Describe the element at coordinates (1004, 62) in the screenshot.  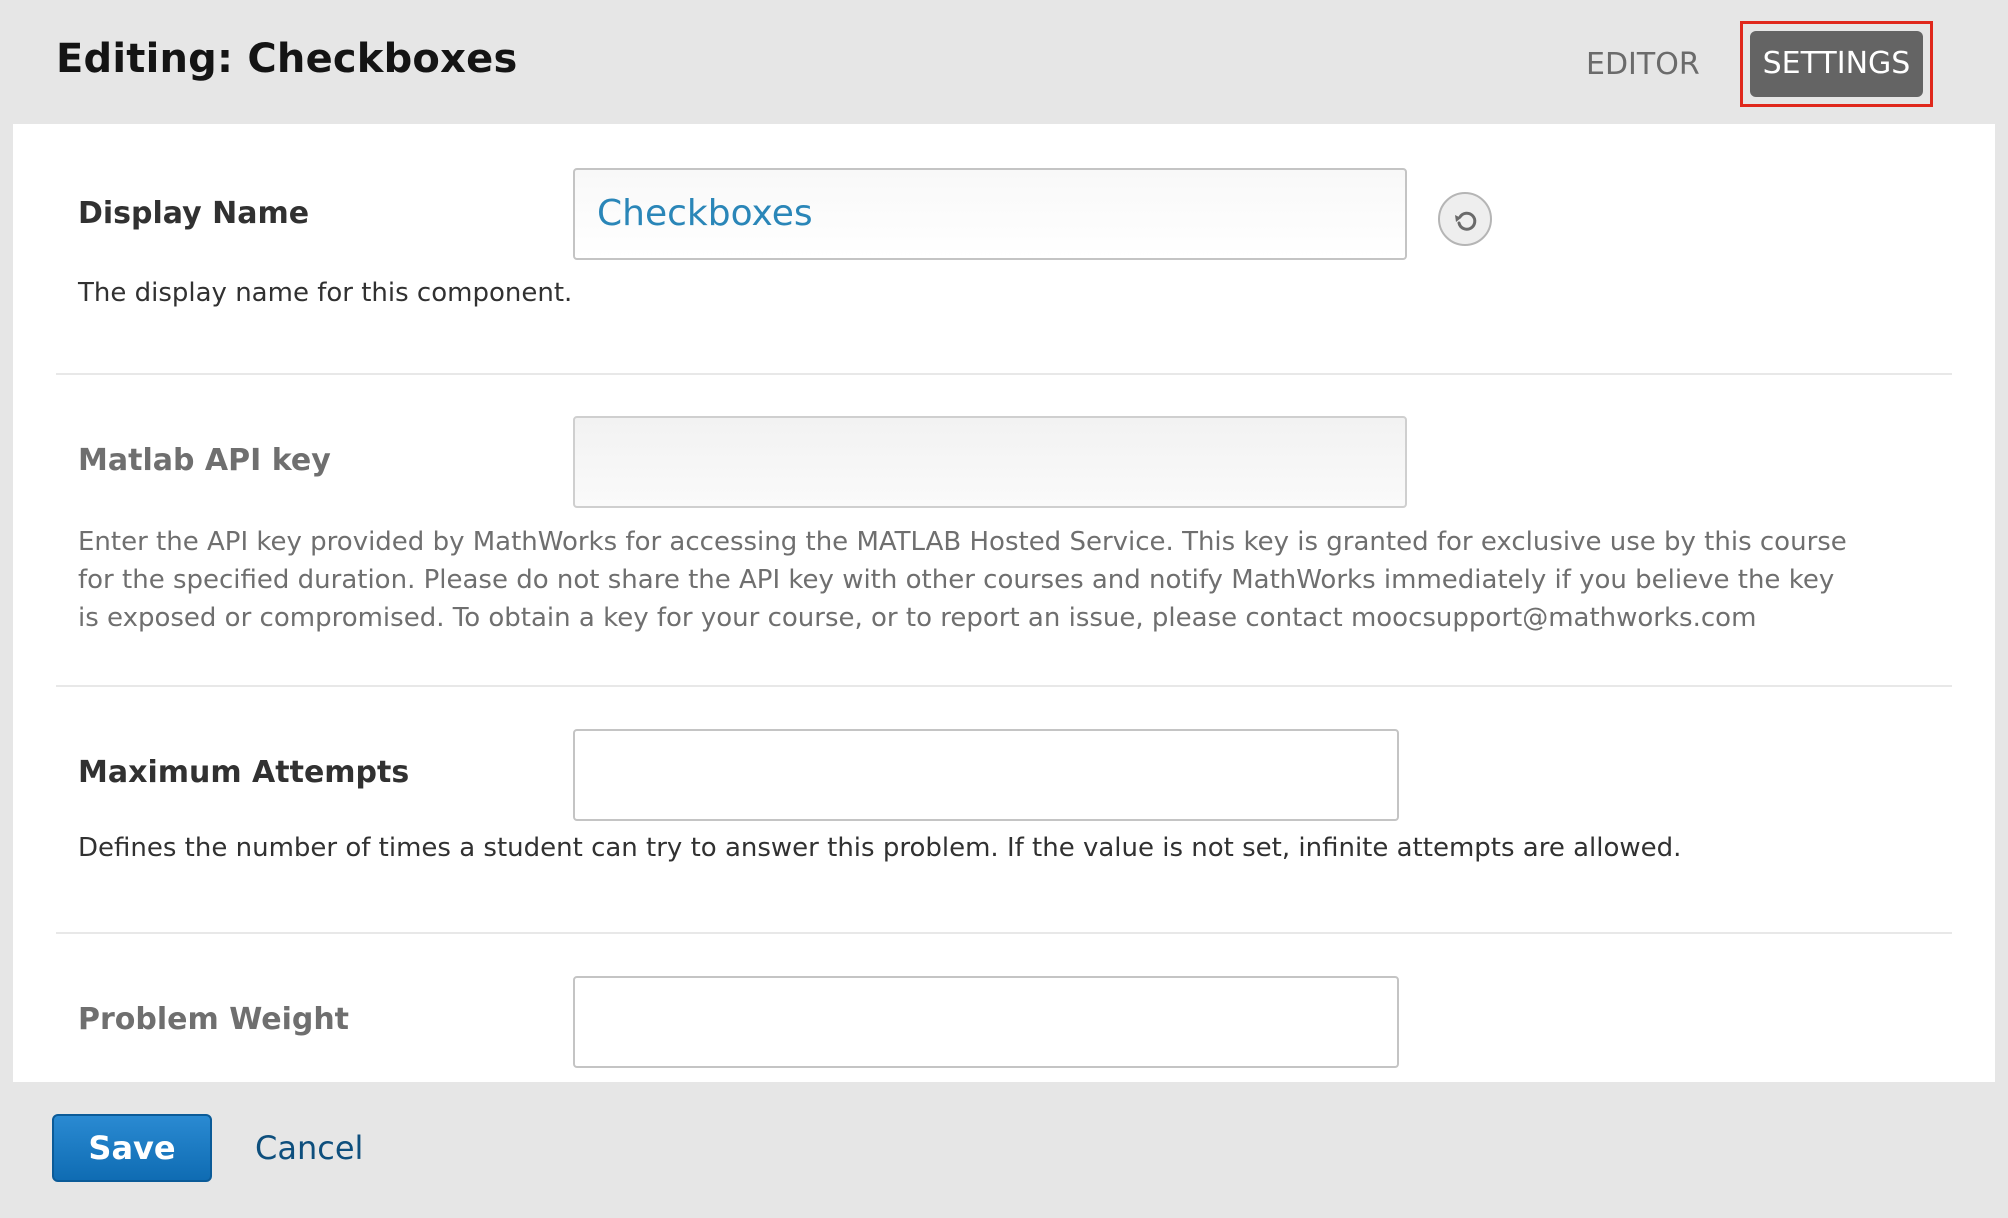
I see `editor-header: Editing: Checkboxes EDITOR SETTINGS` at that location.